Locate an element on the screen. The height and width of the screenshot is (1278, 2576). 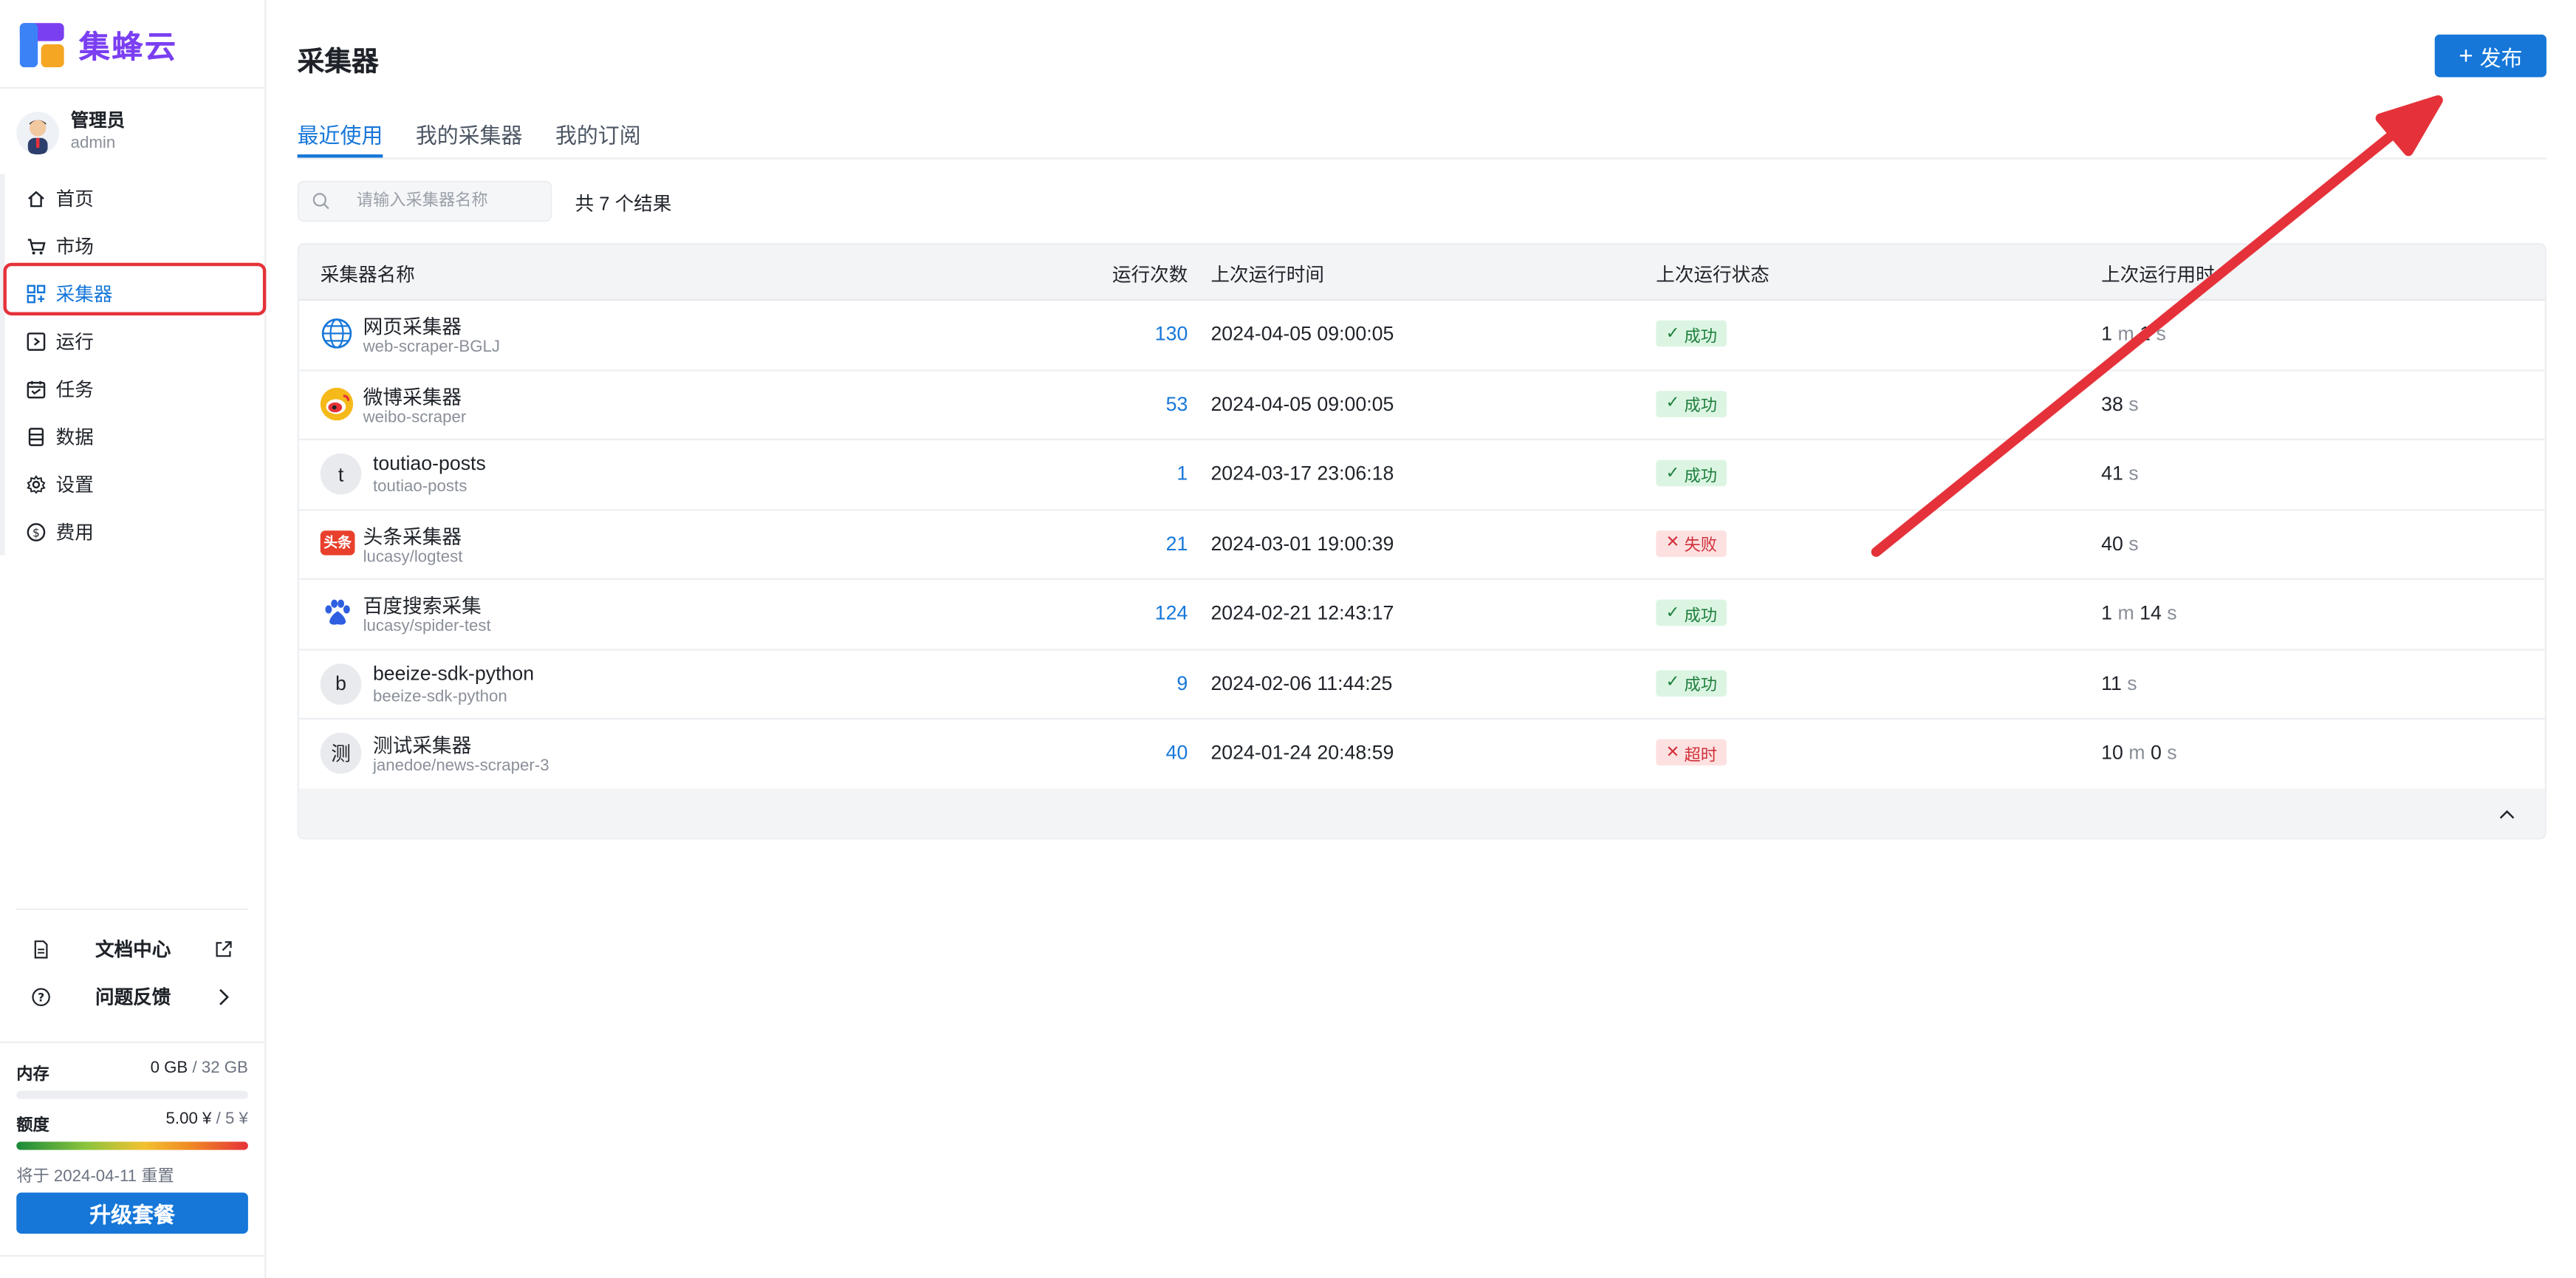
sidebar-item-runs: 运行 is located at coordinates (132, 340).